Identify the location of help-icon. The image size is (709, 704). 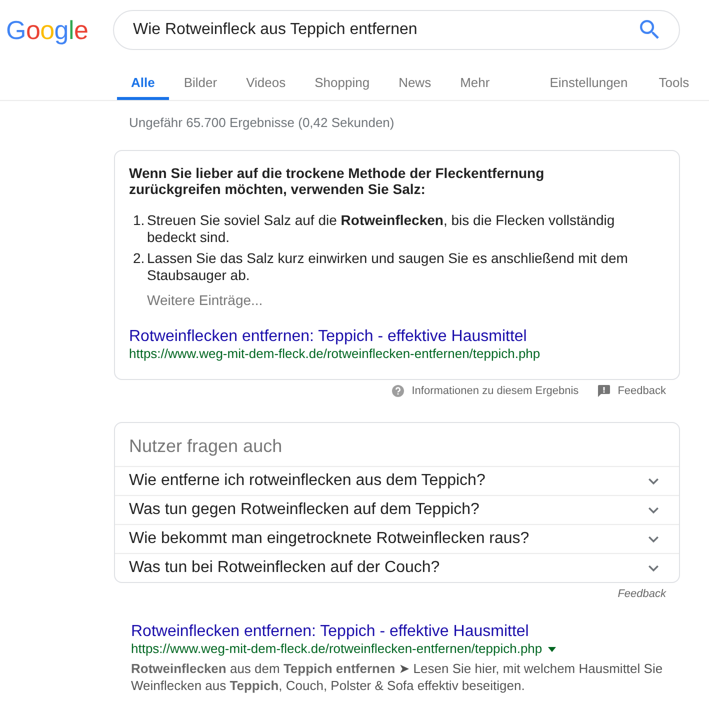
(398, 391).